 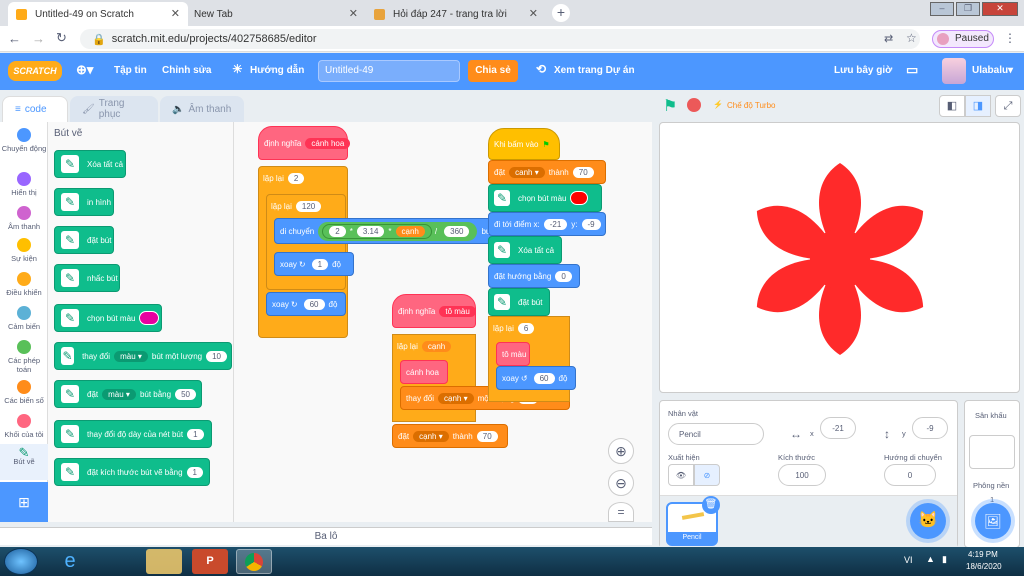 What do you see at coordinates (670, 106) in the screenshot?
I see `green-flag-icon: ⚑` at bounding box center [670, 106].